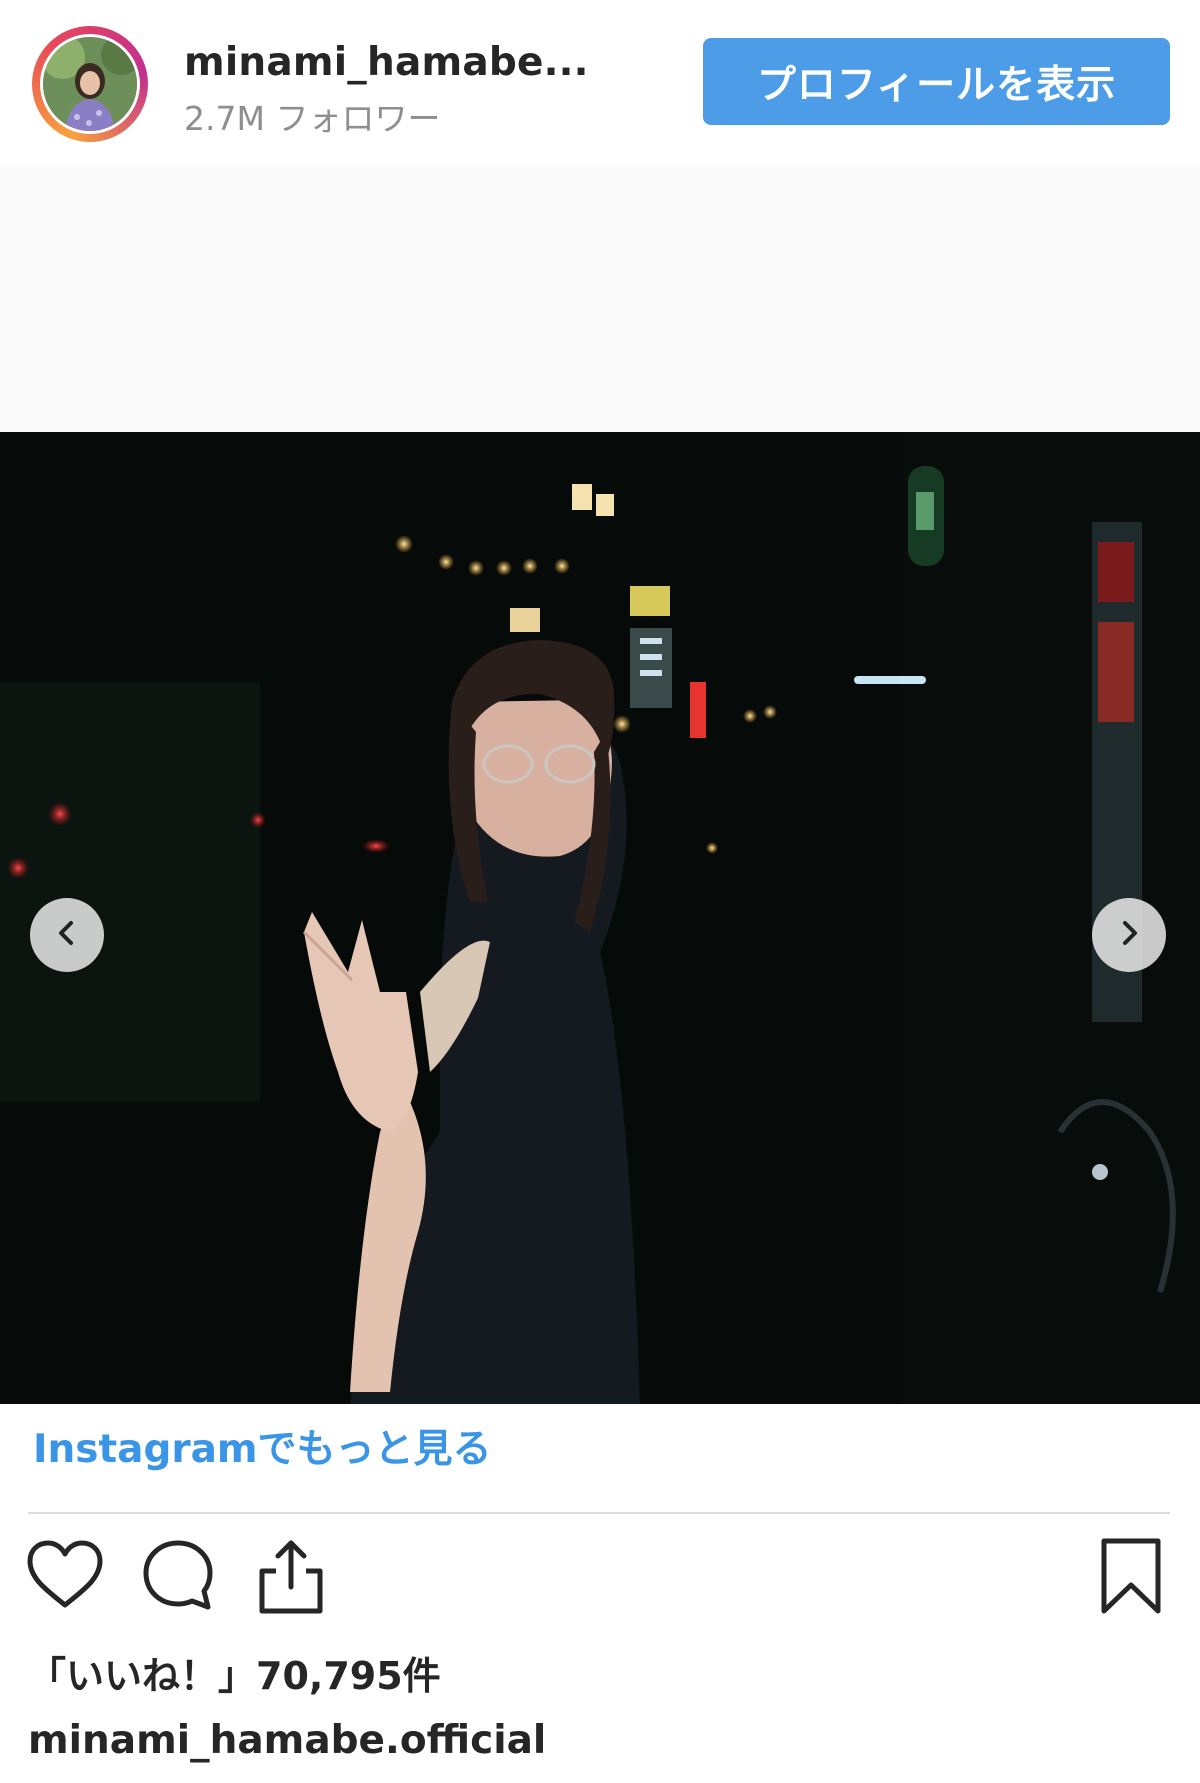 This screenshot has width=1200, height=1783. Describe the element at coordinates (312, 118) in the screenshot. I see `follower-count: 2.7M フォロワー` at that location.